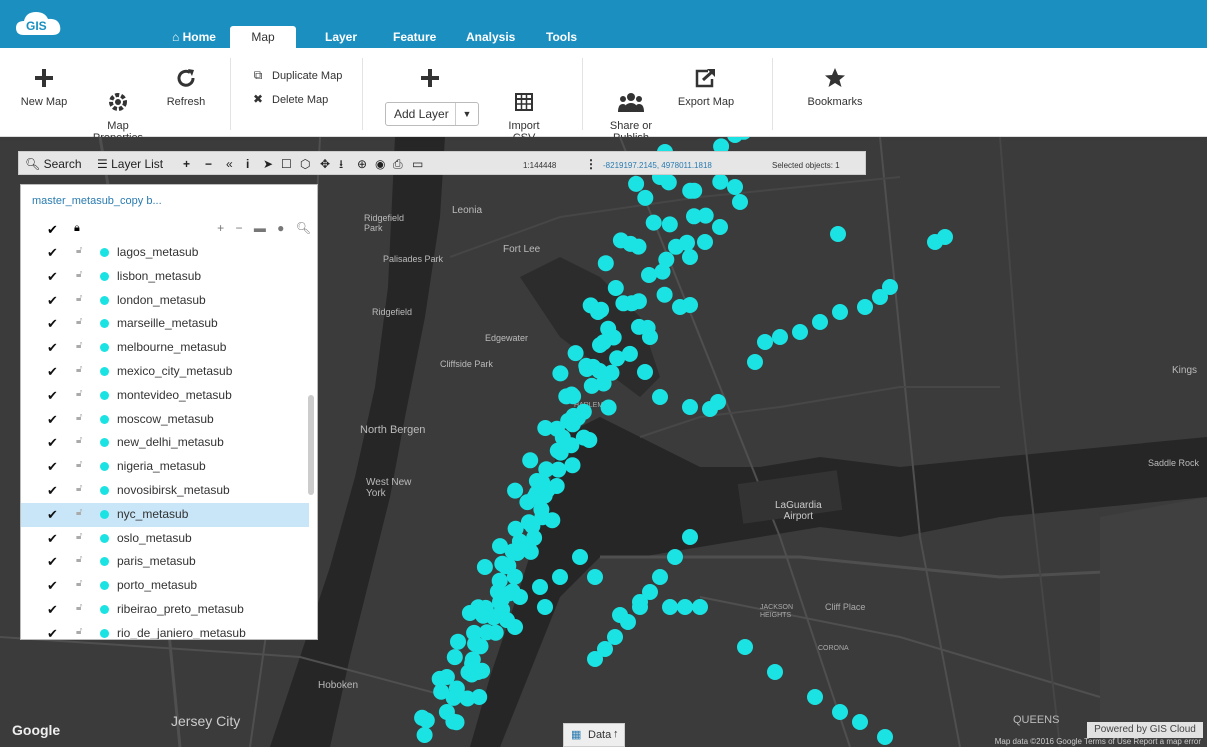  I want to click on pan-icon: ✥, so click(325, 164).